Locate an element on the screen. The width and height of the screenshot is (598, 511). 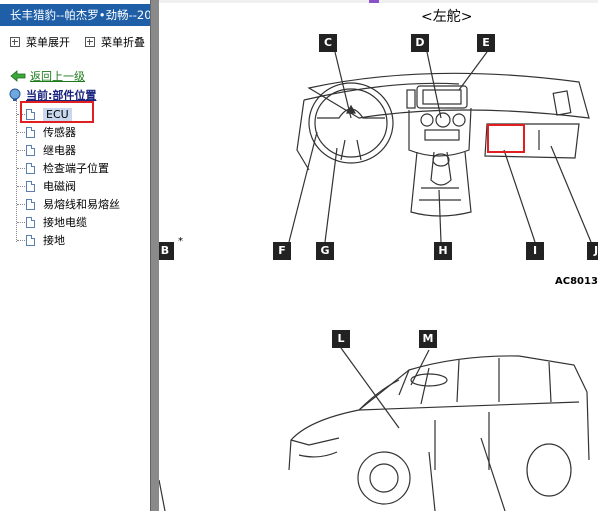
tree-item-label: 接地 is located at coordinates (54, 240).